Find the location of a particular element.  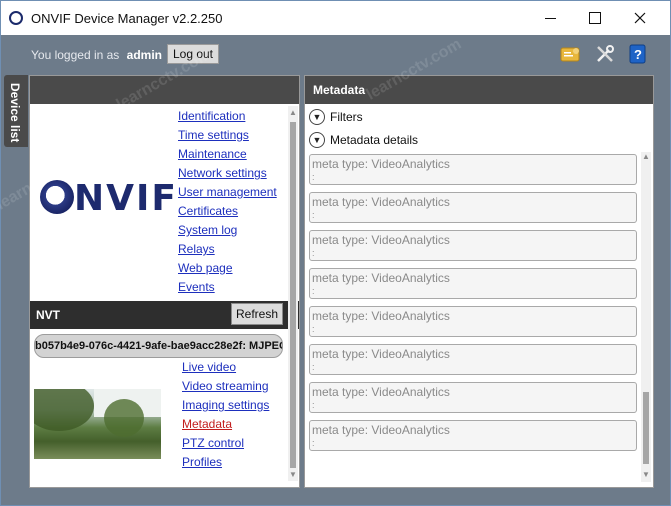

user-settings-icon is located at coordinates (570, 54).